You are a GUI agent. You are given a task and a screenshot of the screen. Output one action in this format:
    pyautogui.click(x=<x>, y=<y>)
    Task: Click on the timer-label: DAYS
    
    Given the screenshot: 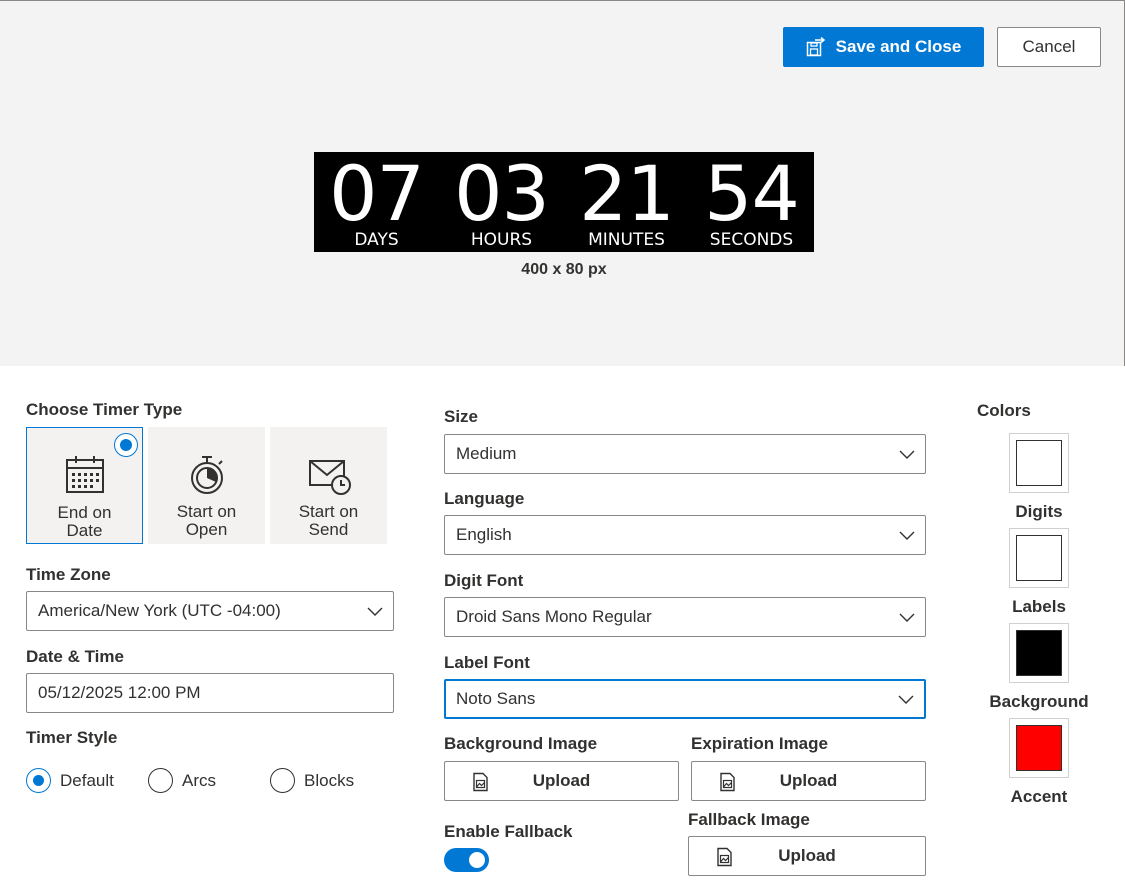 What is the action you would take?
    pyautogui.click(x=376, y=240)
    